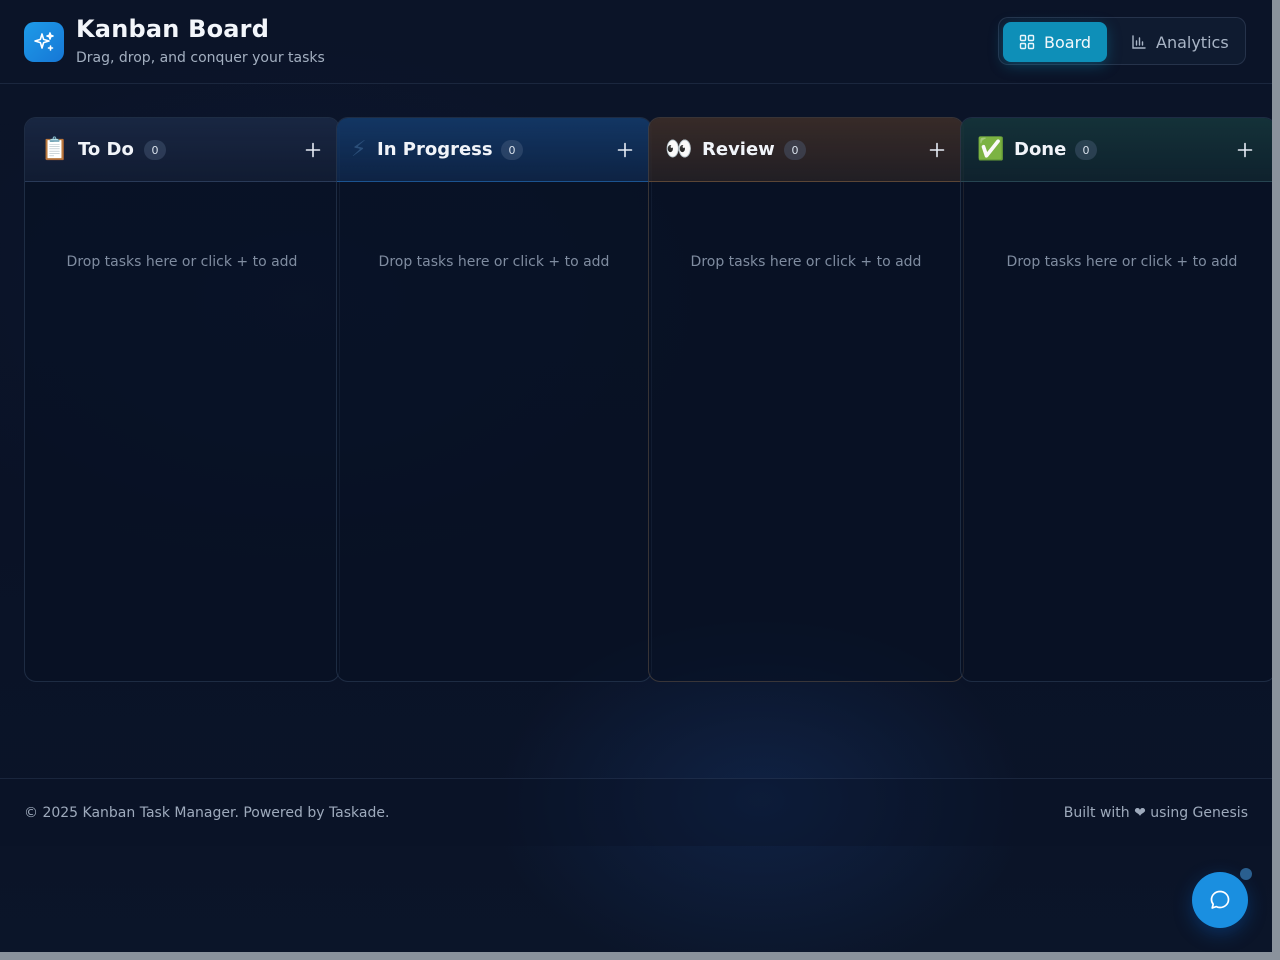 The height and width of the screenshot is (960, 1280). What do you see at coordinates (1040, 149) in the screenshot?
I see `column-title: Done` at bounding box center [1040, 149].